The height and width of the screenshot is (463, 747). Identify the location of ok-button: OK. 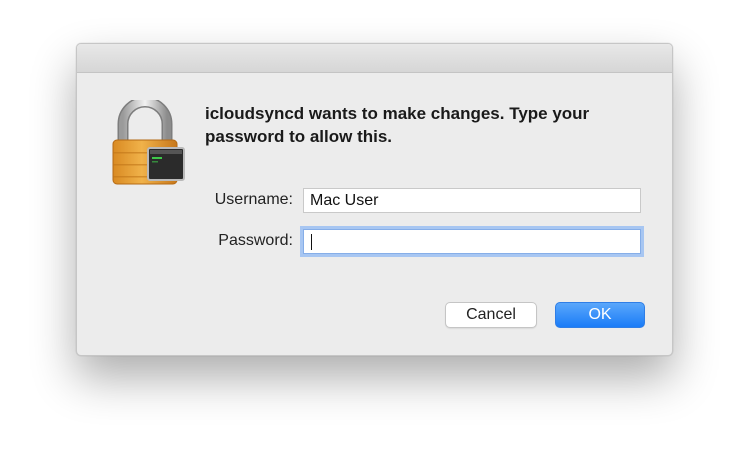
(600, 315).